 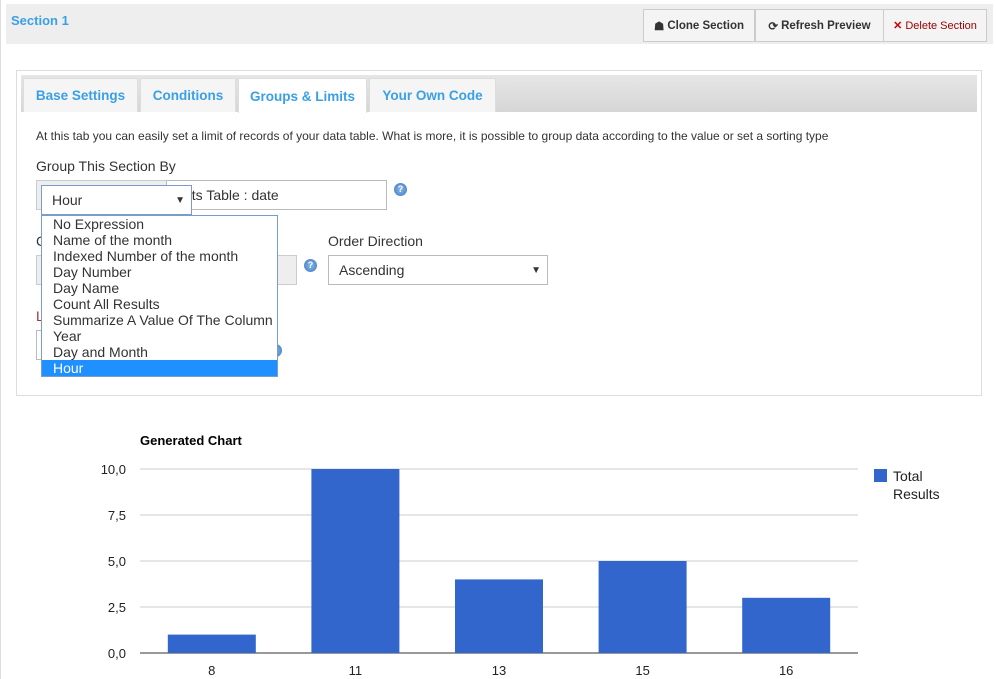 I want to click on x-tick-label: 11, so click(x=356, y=670).